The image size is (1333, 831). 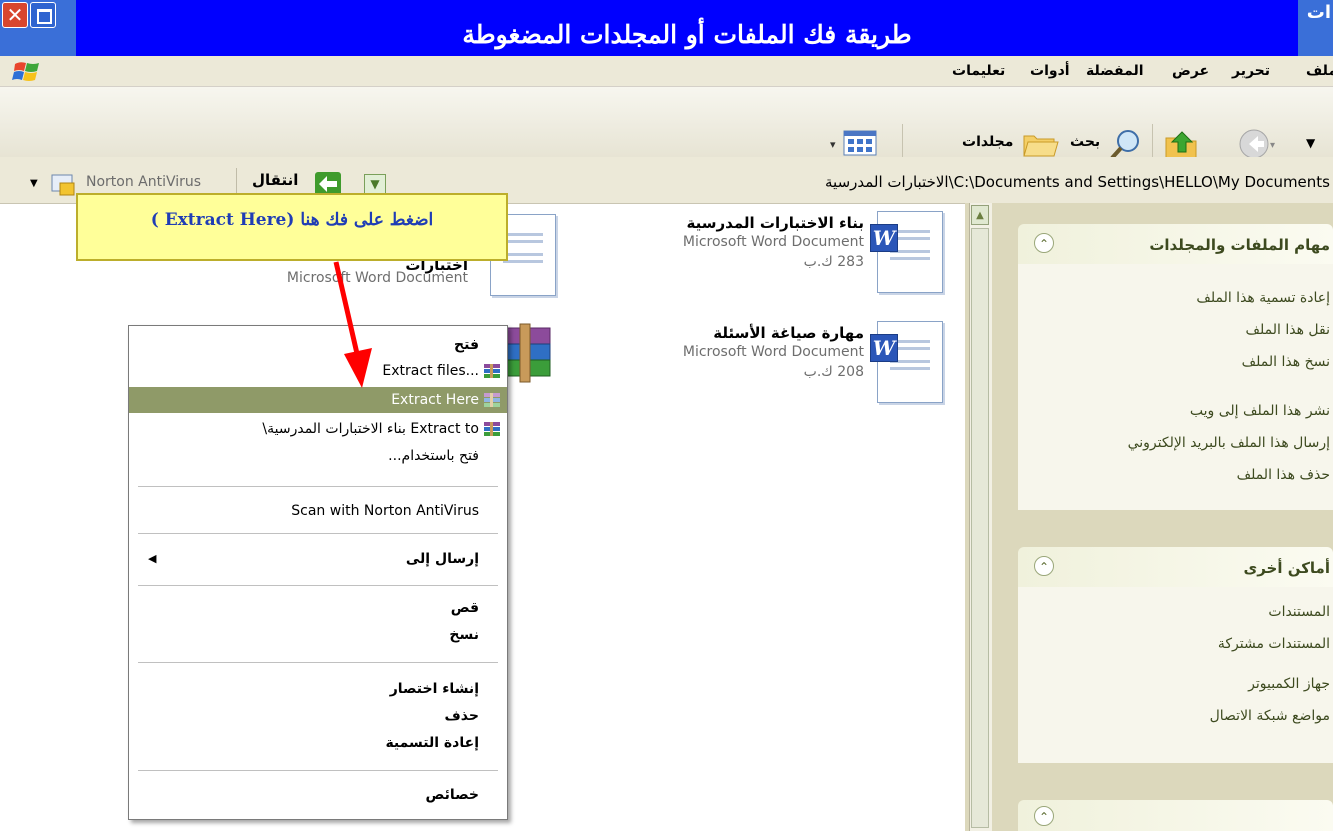 What do you see at coordinates (292, 220) in the screenshot?
I see `instruction-callout-text: اضغط على فك هنا (Extract Here )` at bounding box center [292, 220].